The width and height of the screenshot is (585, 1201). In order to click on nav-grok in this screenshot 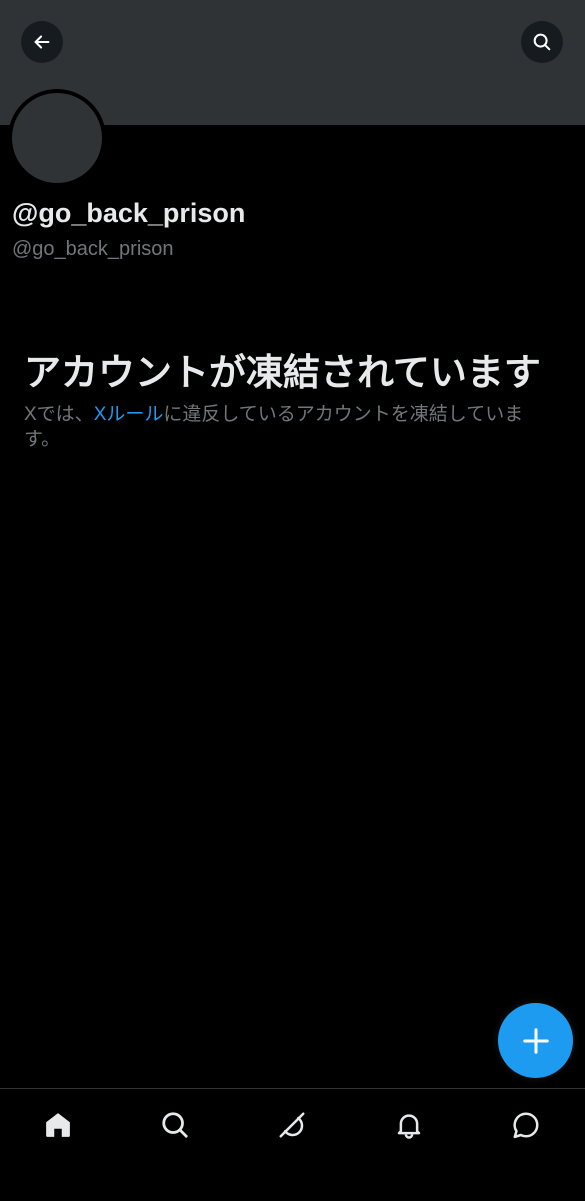, I will do `click(292, 1125)`.